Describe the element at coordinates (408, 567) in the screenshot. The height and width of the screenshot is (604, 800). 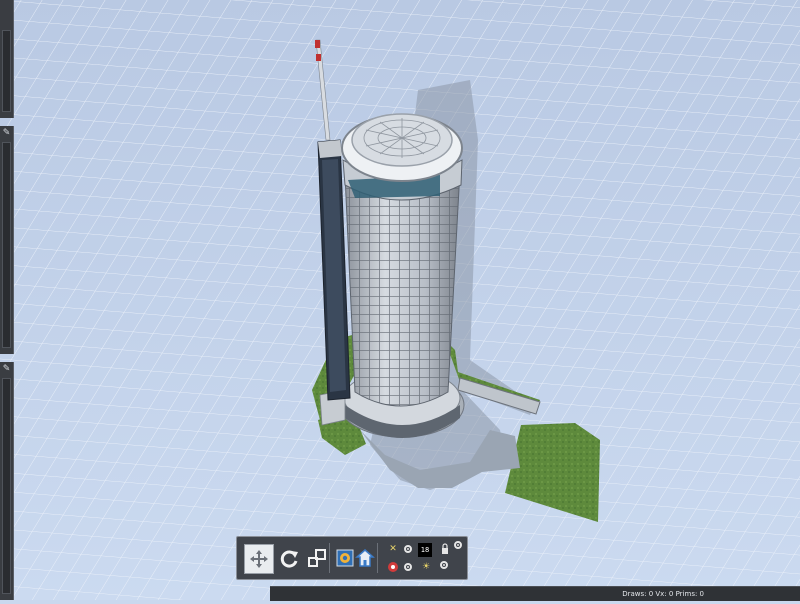
I see `texture-radio` at that location.